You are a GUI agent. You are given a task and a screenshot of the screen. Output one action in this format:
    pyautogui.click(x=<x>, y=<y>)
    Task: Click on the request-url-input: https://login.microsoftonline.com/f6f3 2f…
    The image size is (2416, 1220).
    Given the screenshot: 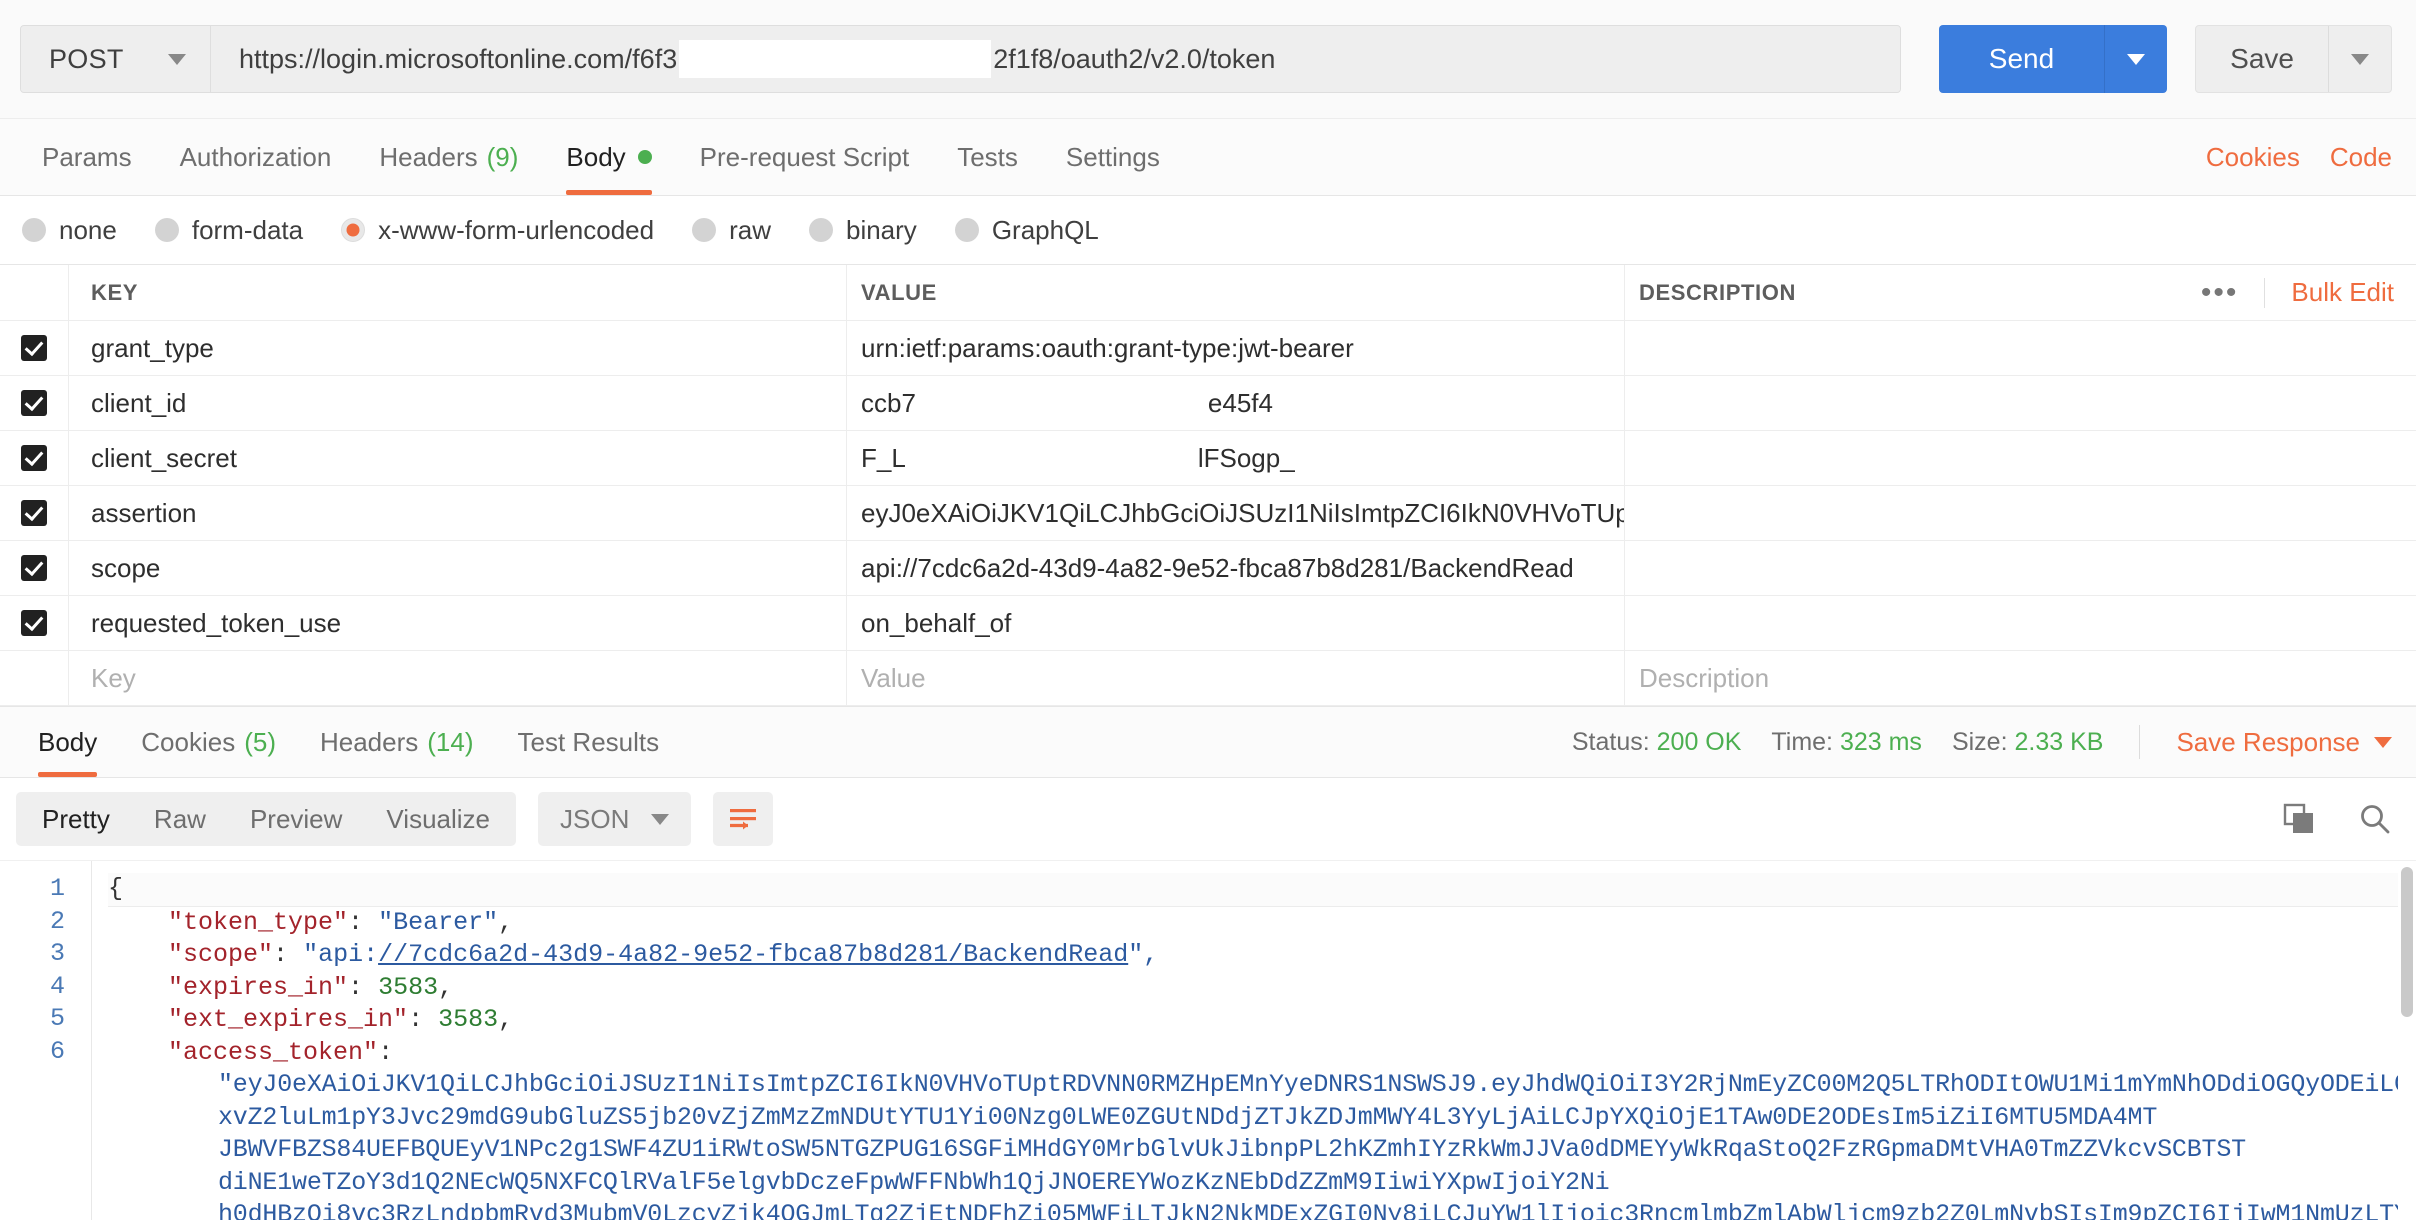 What is the action you would take?
    pyautogui.click(x=1055, y=59)
    